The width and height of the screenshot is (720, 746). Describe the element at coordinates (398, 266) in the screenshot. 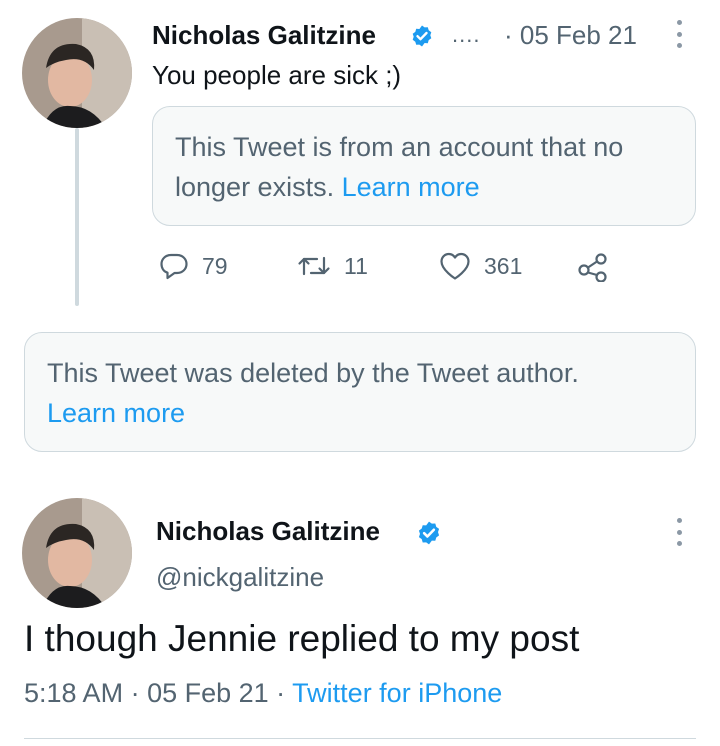

I see `tweet-action-bar: 79 11 361` at that location.